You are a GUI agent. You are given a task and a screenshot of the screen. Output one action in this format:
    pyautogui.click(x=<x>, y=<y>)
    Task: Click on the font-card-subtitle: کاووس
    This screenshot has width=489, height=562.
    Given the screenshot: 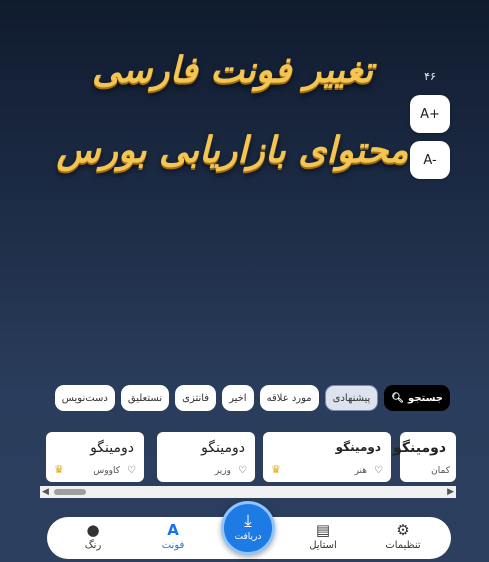 What is the action you would take?
    pyautogui.click(x=106, y=471)
    